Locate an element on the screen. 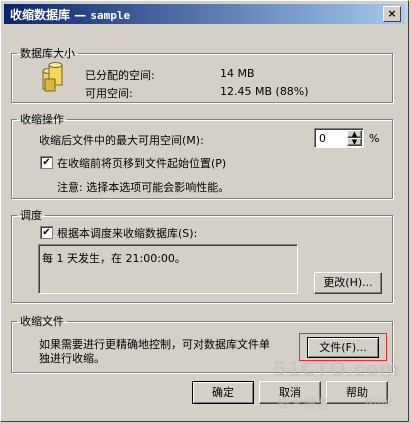  percent-label: % is located at coordinates (374, 138).